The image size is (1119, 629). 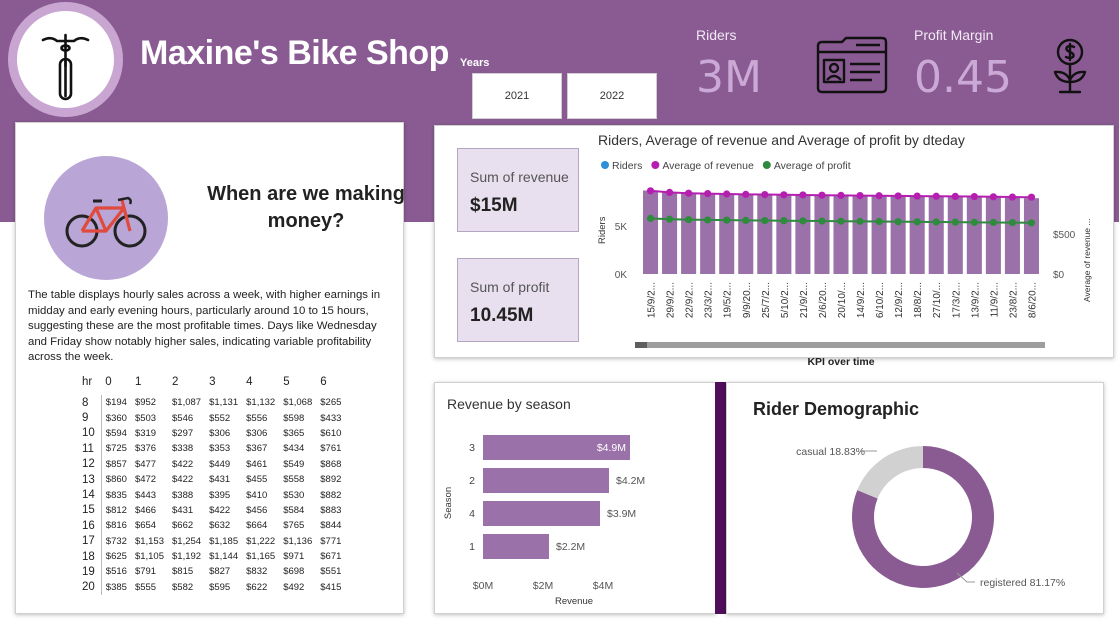 What do you see at coordinates (331, 557) in the screenshot?
I see `table-cell: $671` at bounding box center [331, 557].